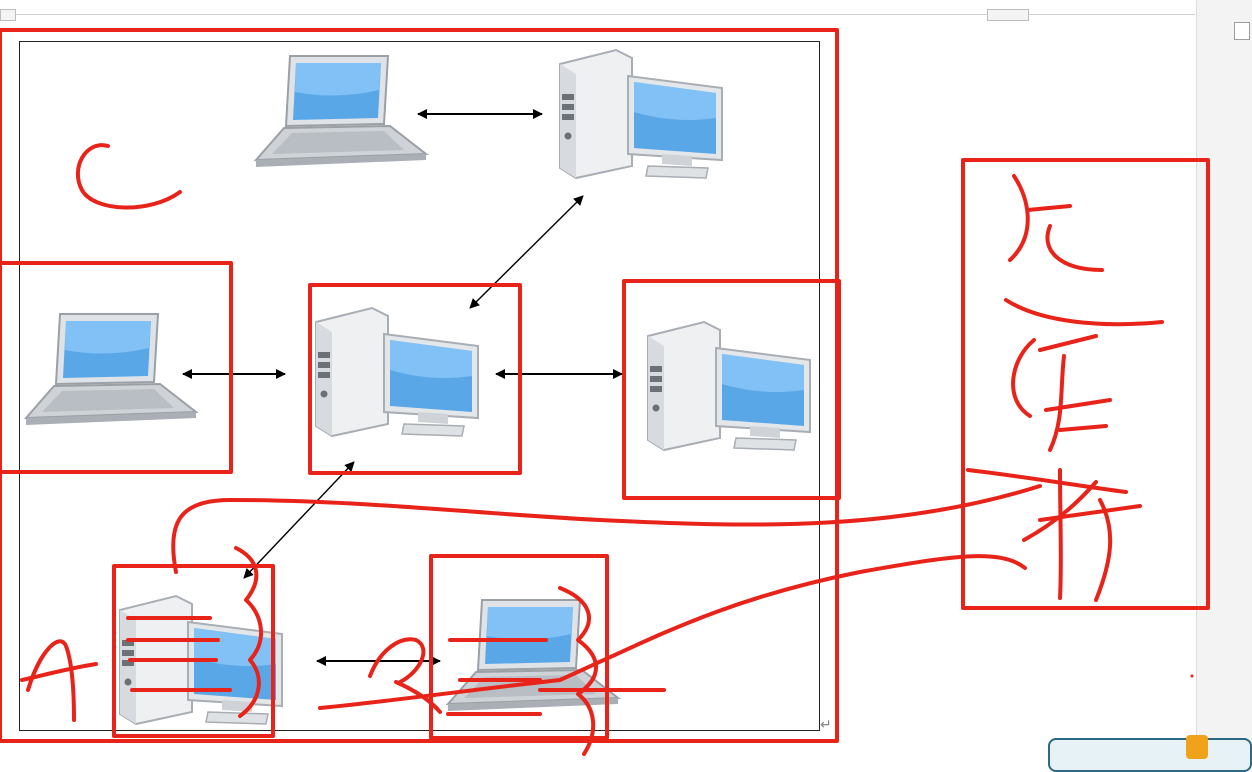 The image size is (1252, 772). What do you see at coordinates (1192, 676) in the screenshot?
I see `annotation-dot` at bounding box center [1192, 676].